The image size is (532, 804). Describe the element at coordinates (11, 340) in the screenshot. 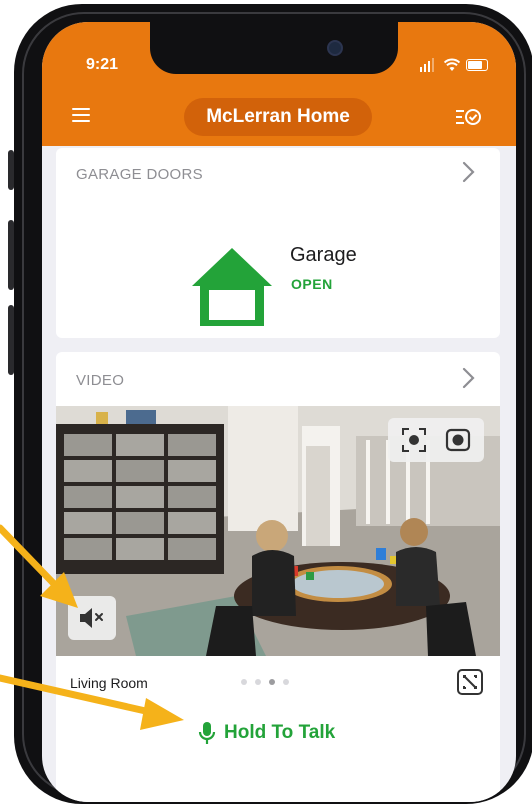

I see `phone-volume-down` at that location.